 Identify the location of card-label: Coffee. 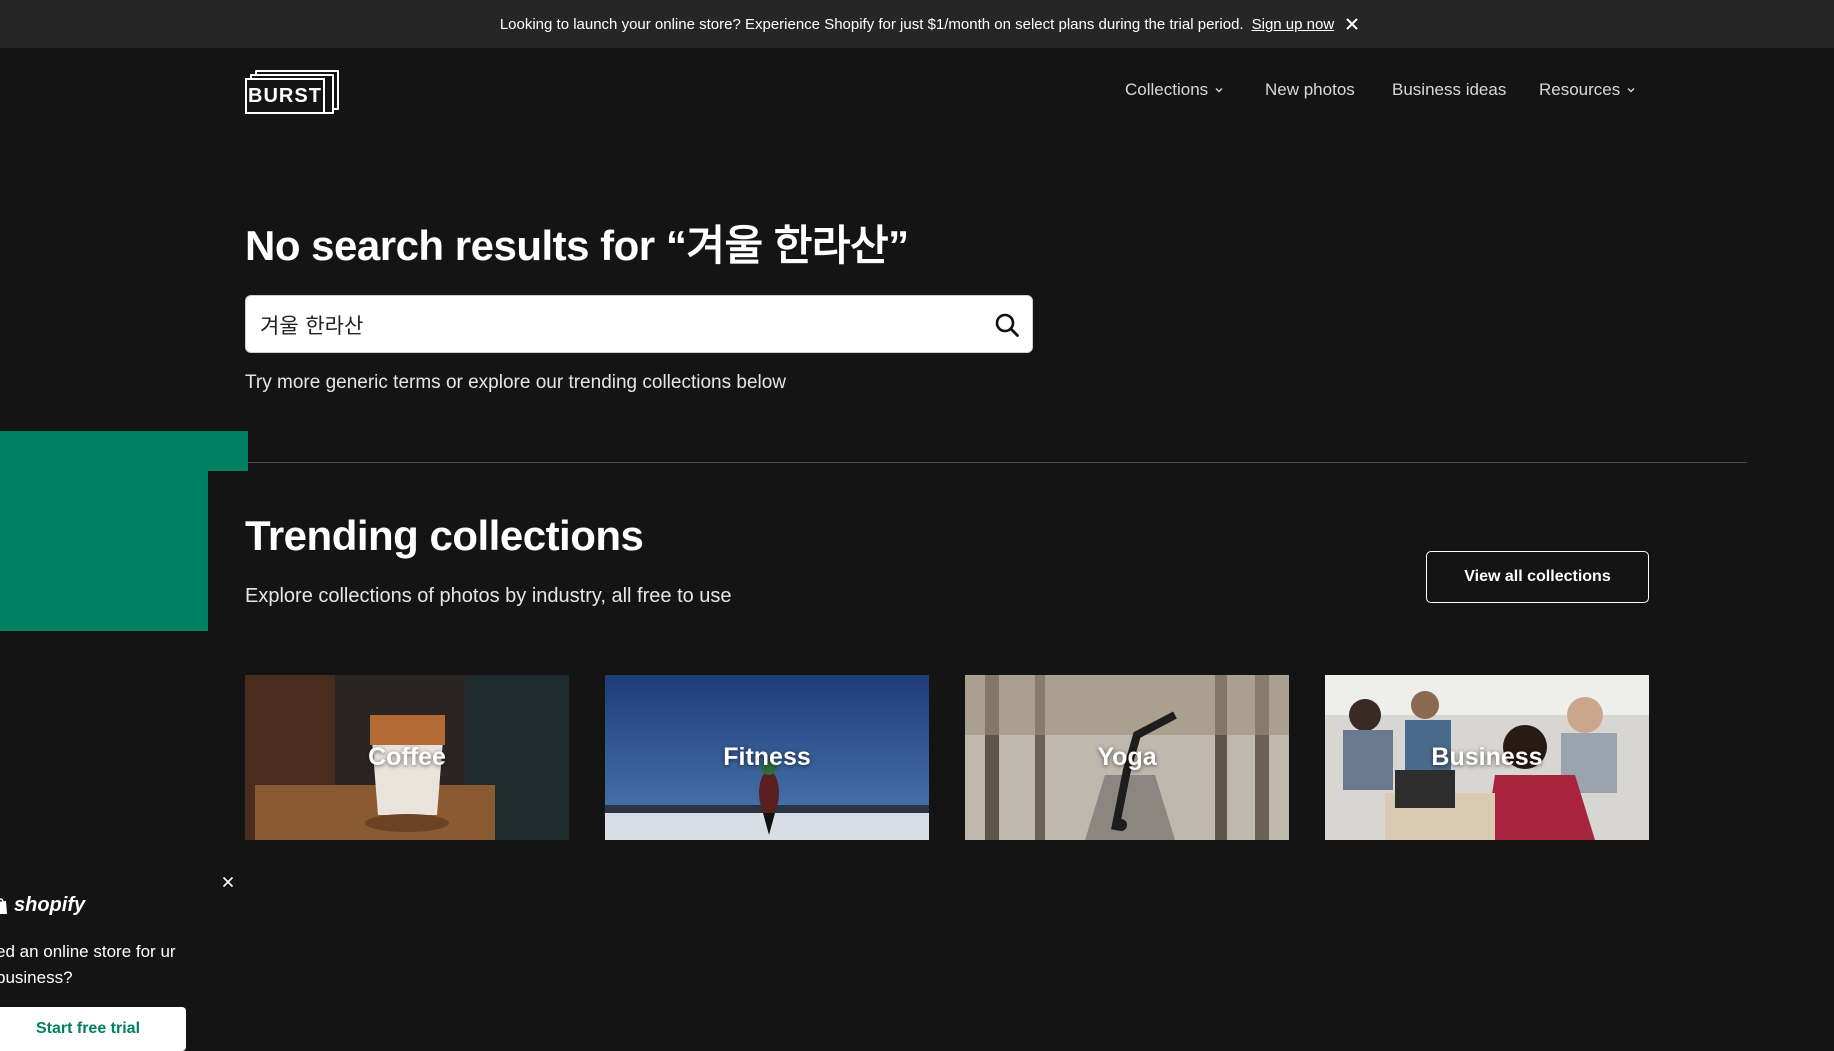
(407, 757).